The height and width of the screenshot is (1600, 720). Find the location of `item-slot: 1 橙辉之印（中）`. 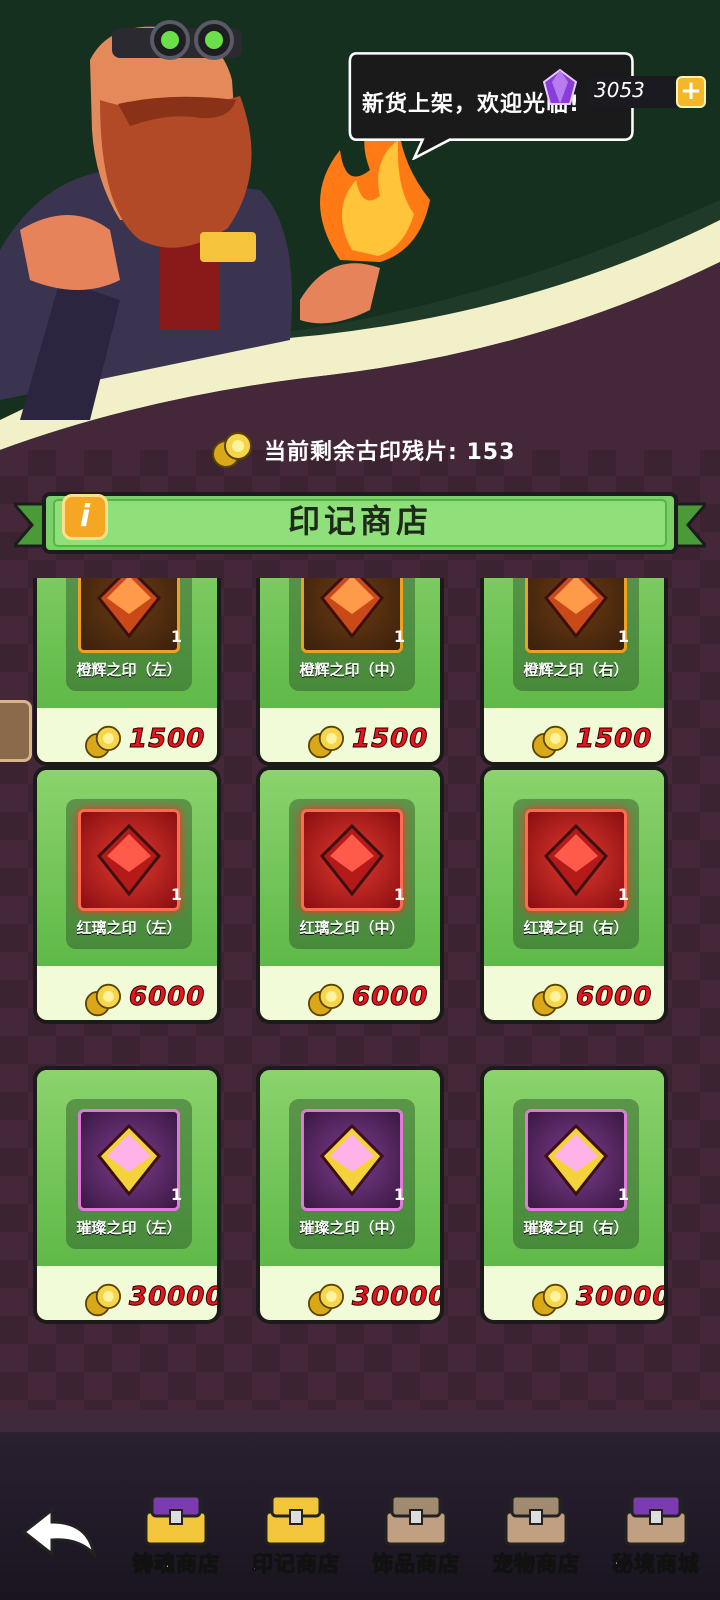

item-slot: 1 橙辉之印（中） is located at coordinates (352, 634).